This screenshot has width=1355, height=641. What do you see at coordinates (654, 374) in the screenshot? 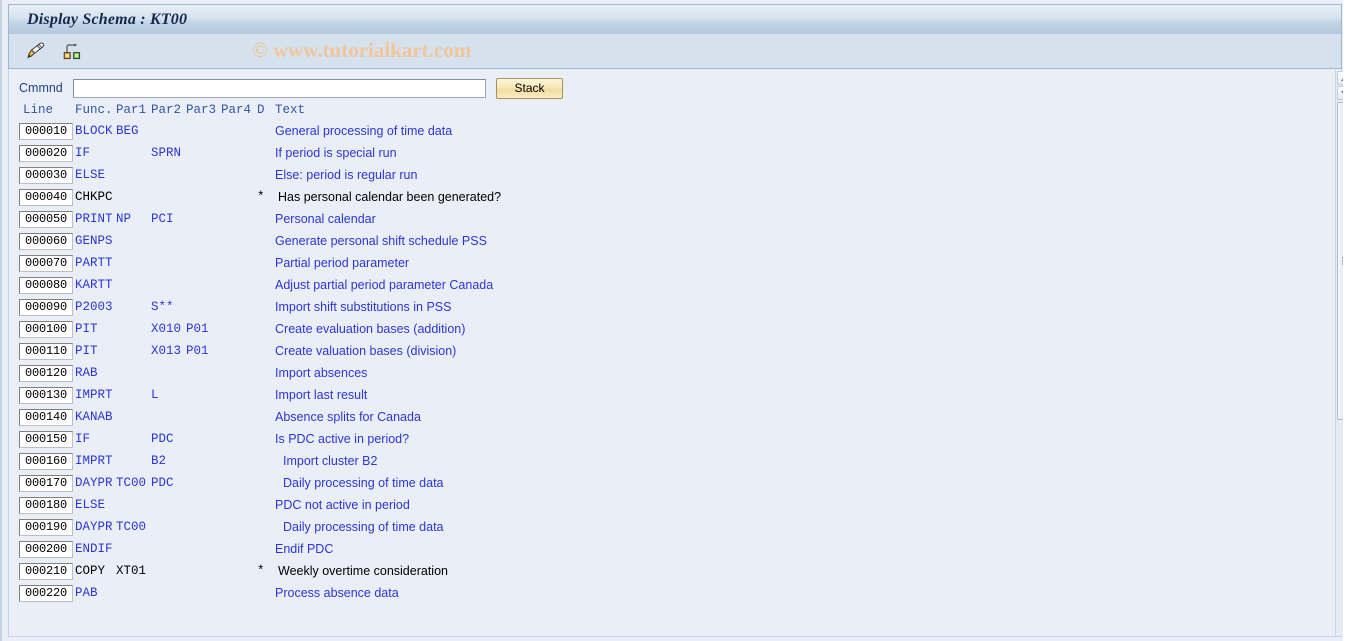
I see `table-row: 000120 RAB Import absences` at bounding box center [654, 374].